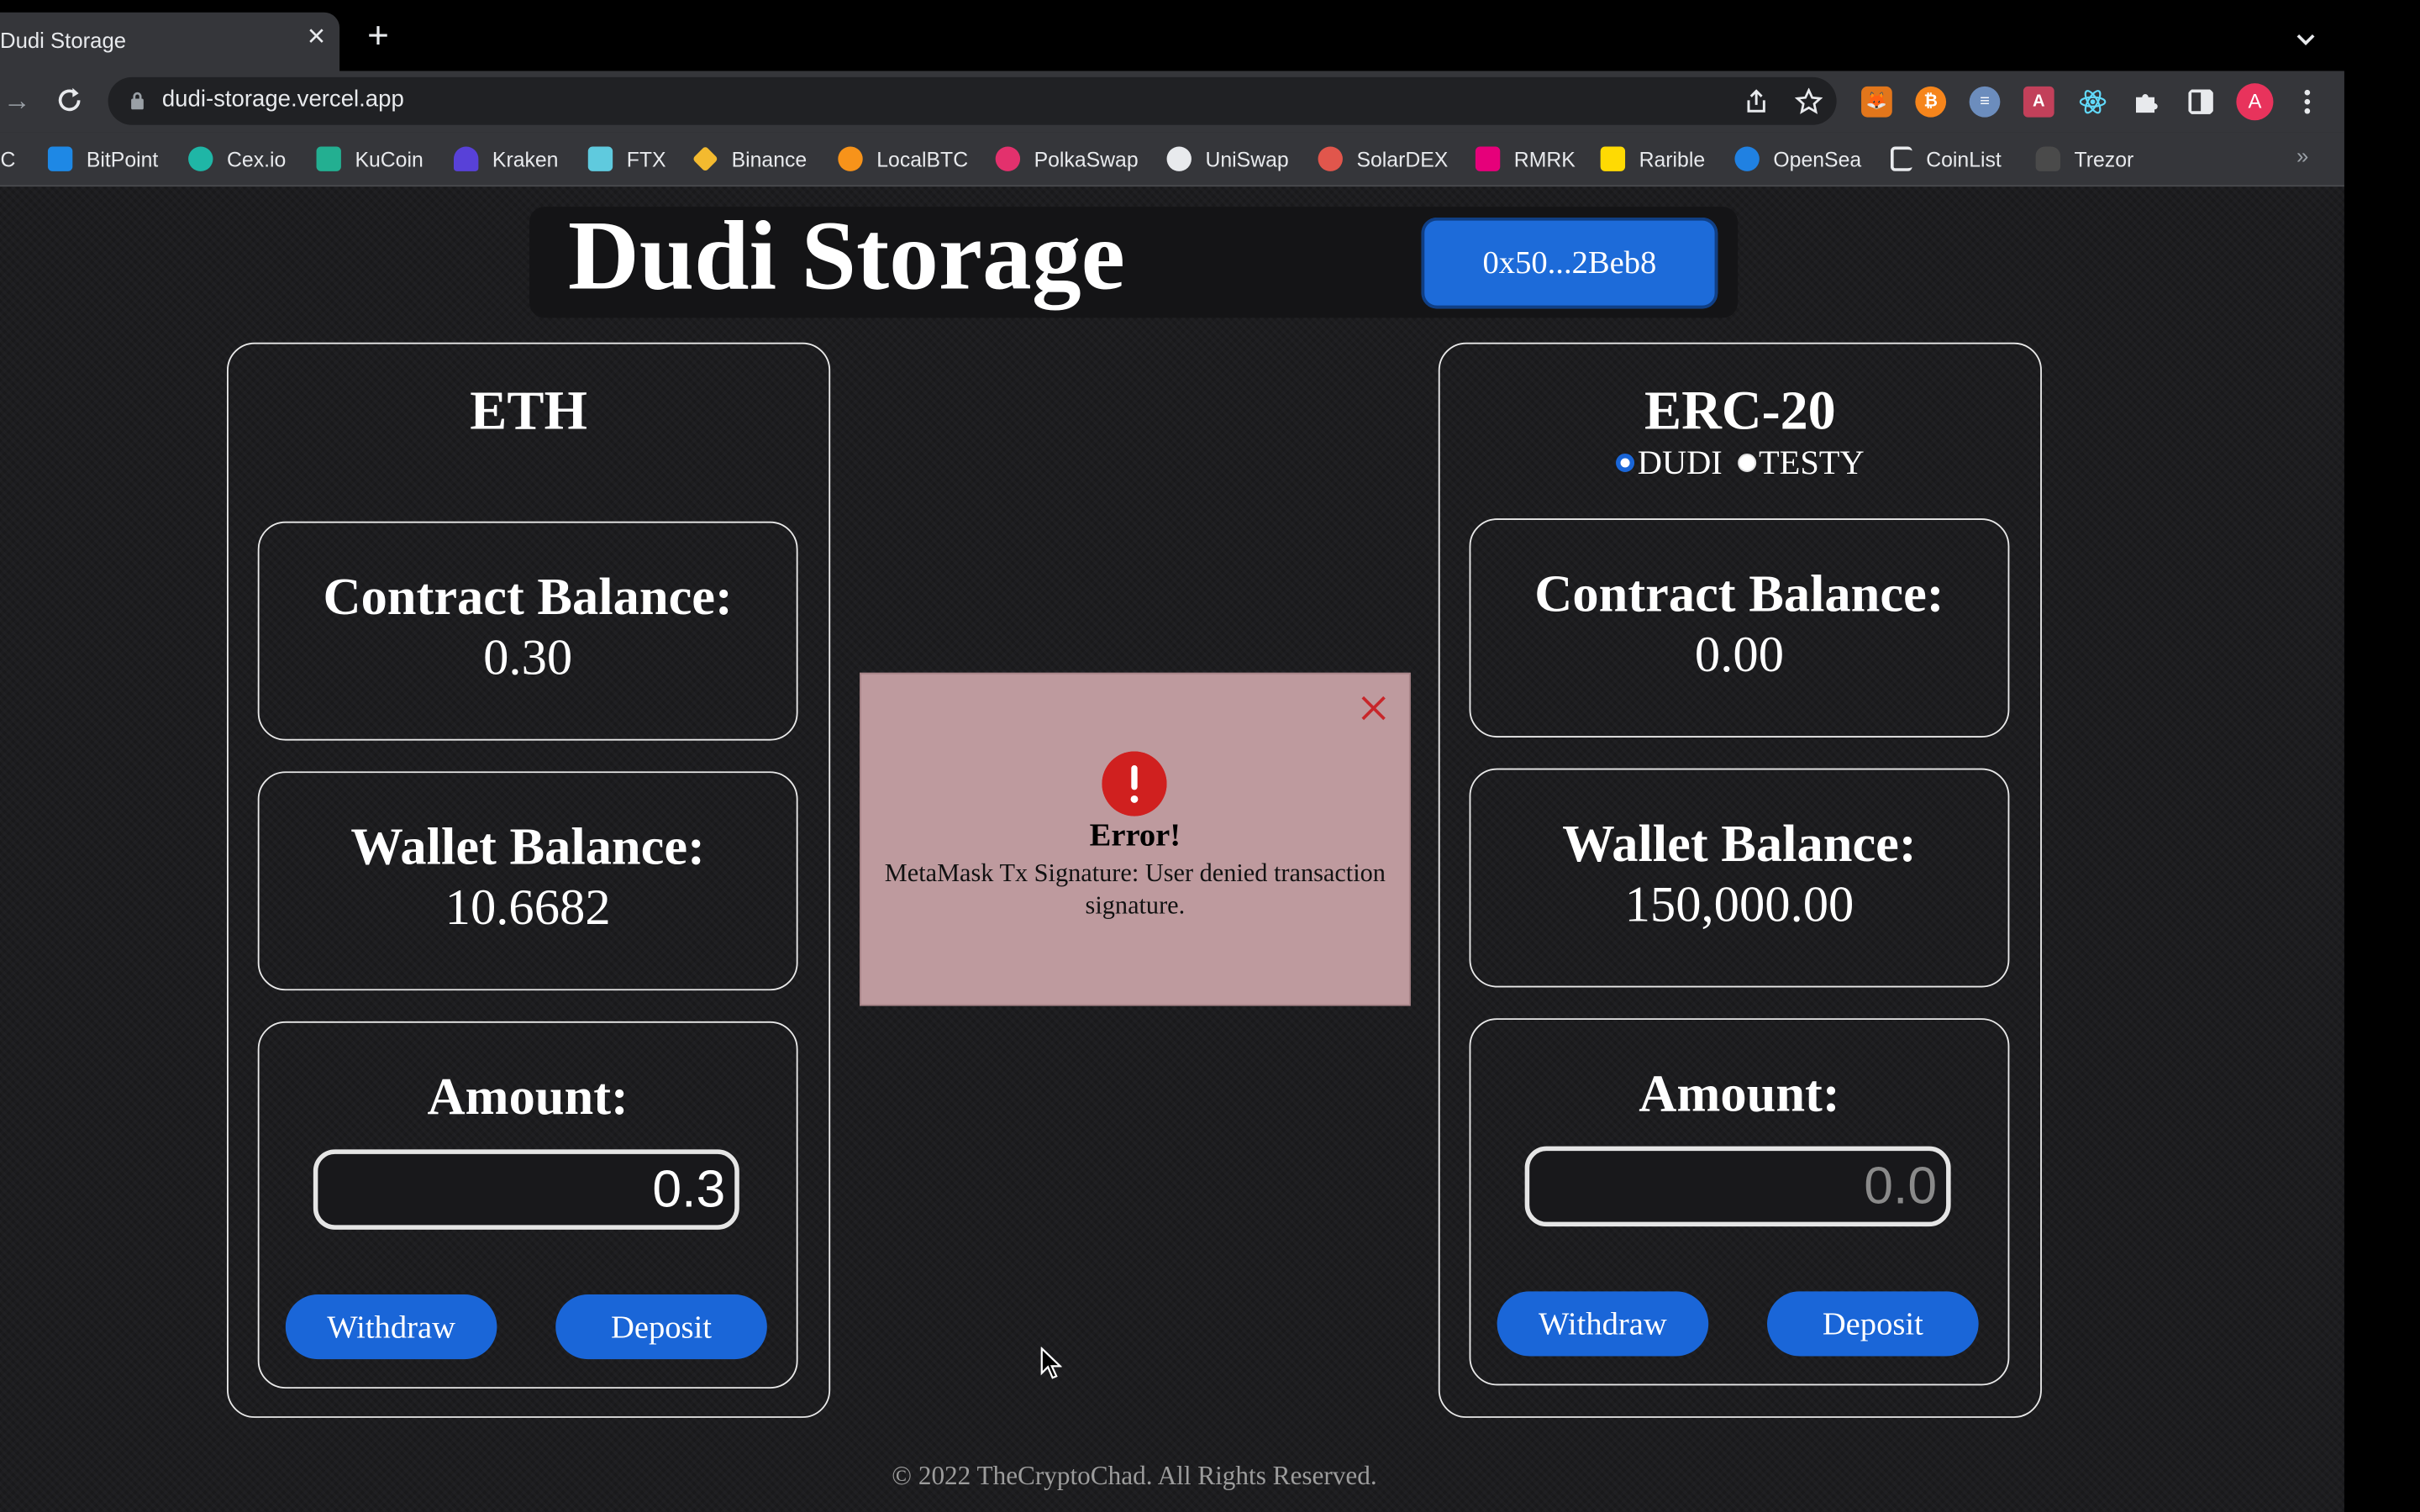  What do you see at coordinates (2307, 102) in the screenshot?
I see `menu-kebab-icon` at bounding box center [2307, 102].